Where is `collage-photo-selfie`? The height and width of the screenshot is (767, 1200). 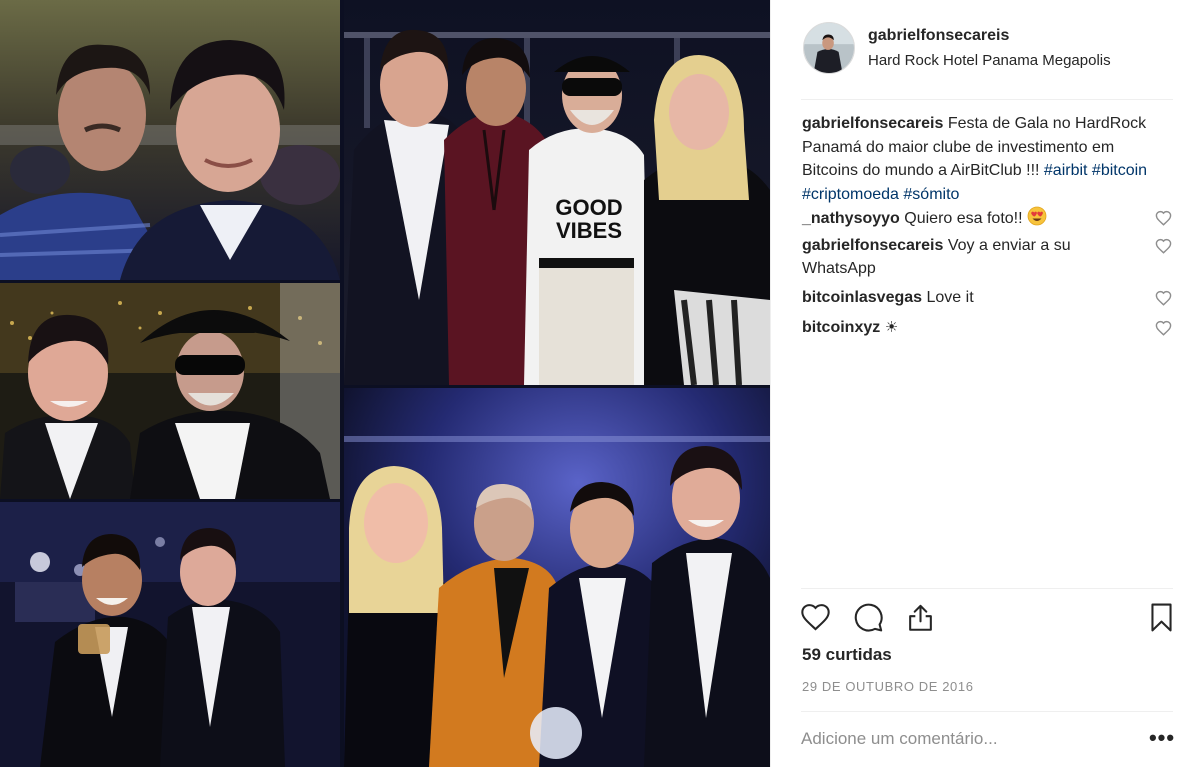
collage-photo-selfie is located at coordinates (170, 140).